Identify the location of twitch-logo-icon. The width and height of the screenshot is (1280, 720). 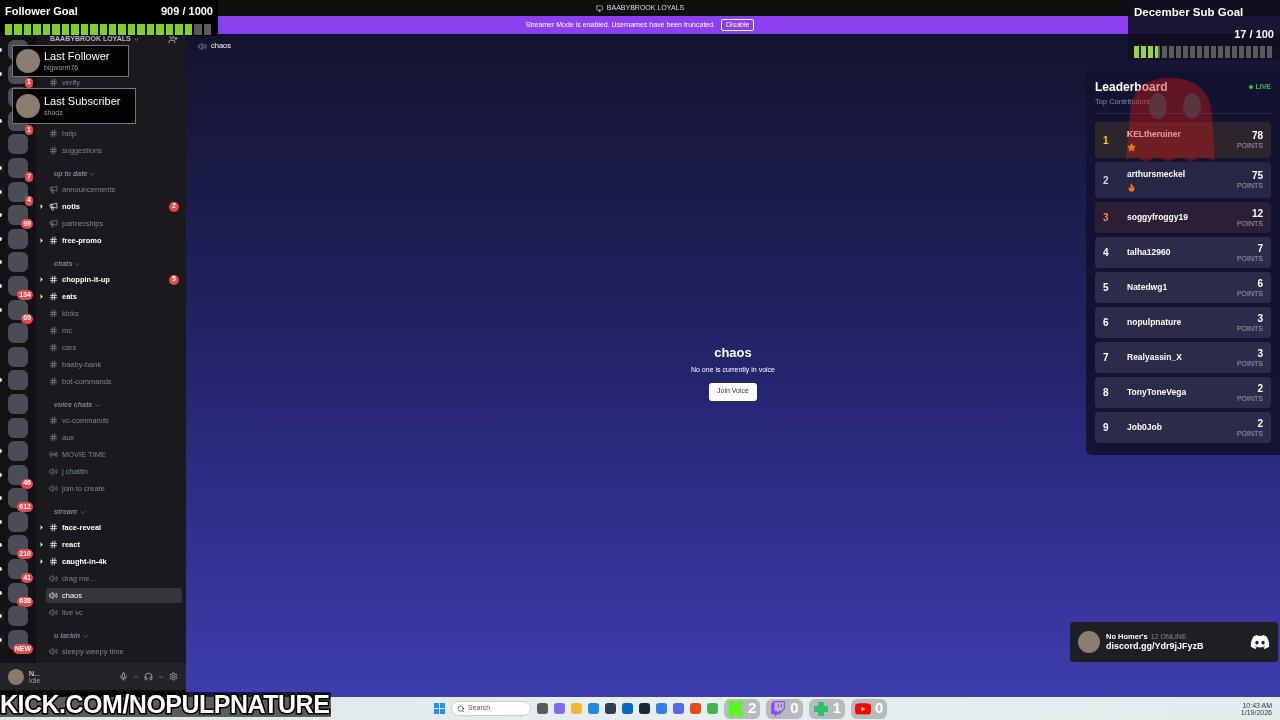
(778, 708).